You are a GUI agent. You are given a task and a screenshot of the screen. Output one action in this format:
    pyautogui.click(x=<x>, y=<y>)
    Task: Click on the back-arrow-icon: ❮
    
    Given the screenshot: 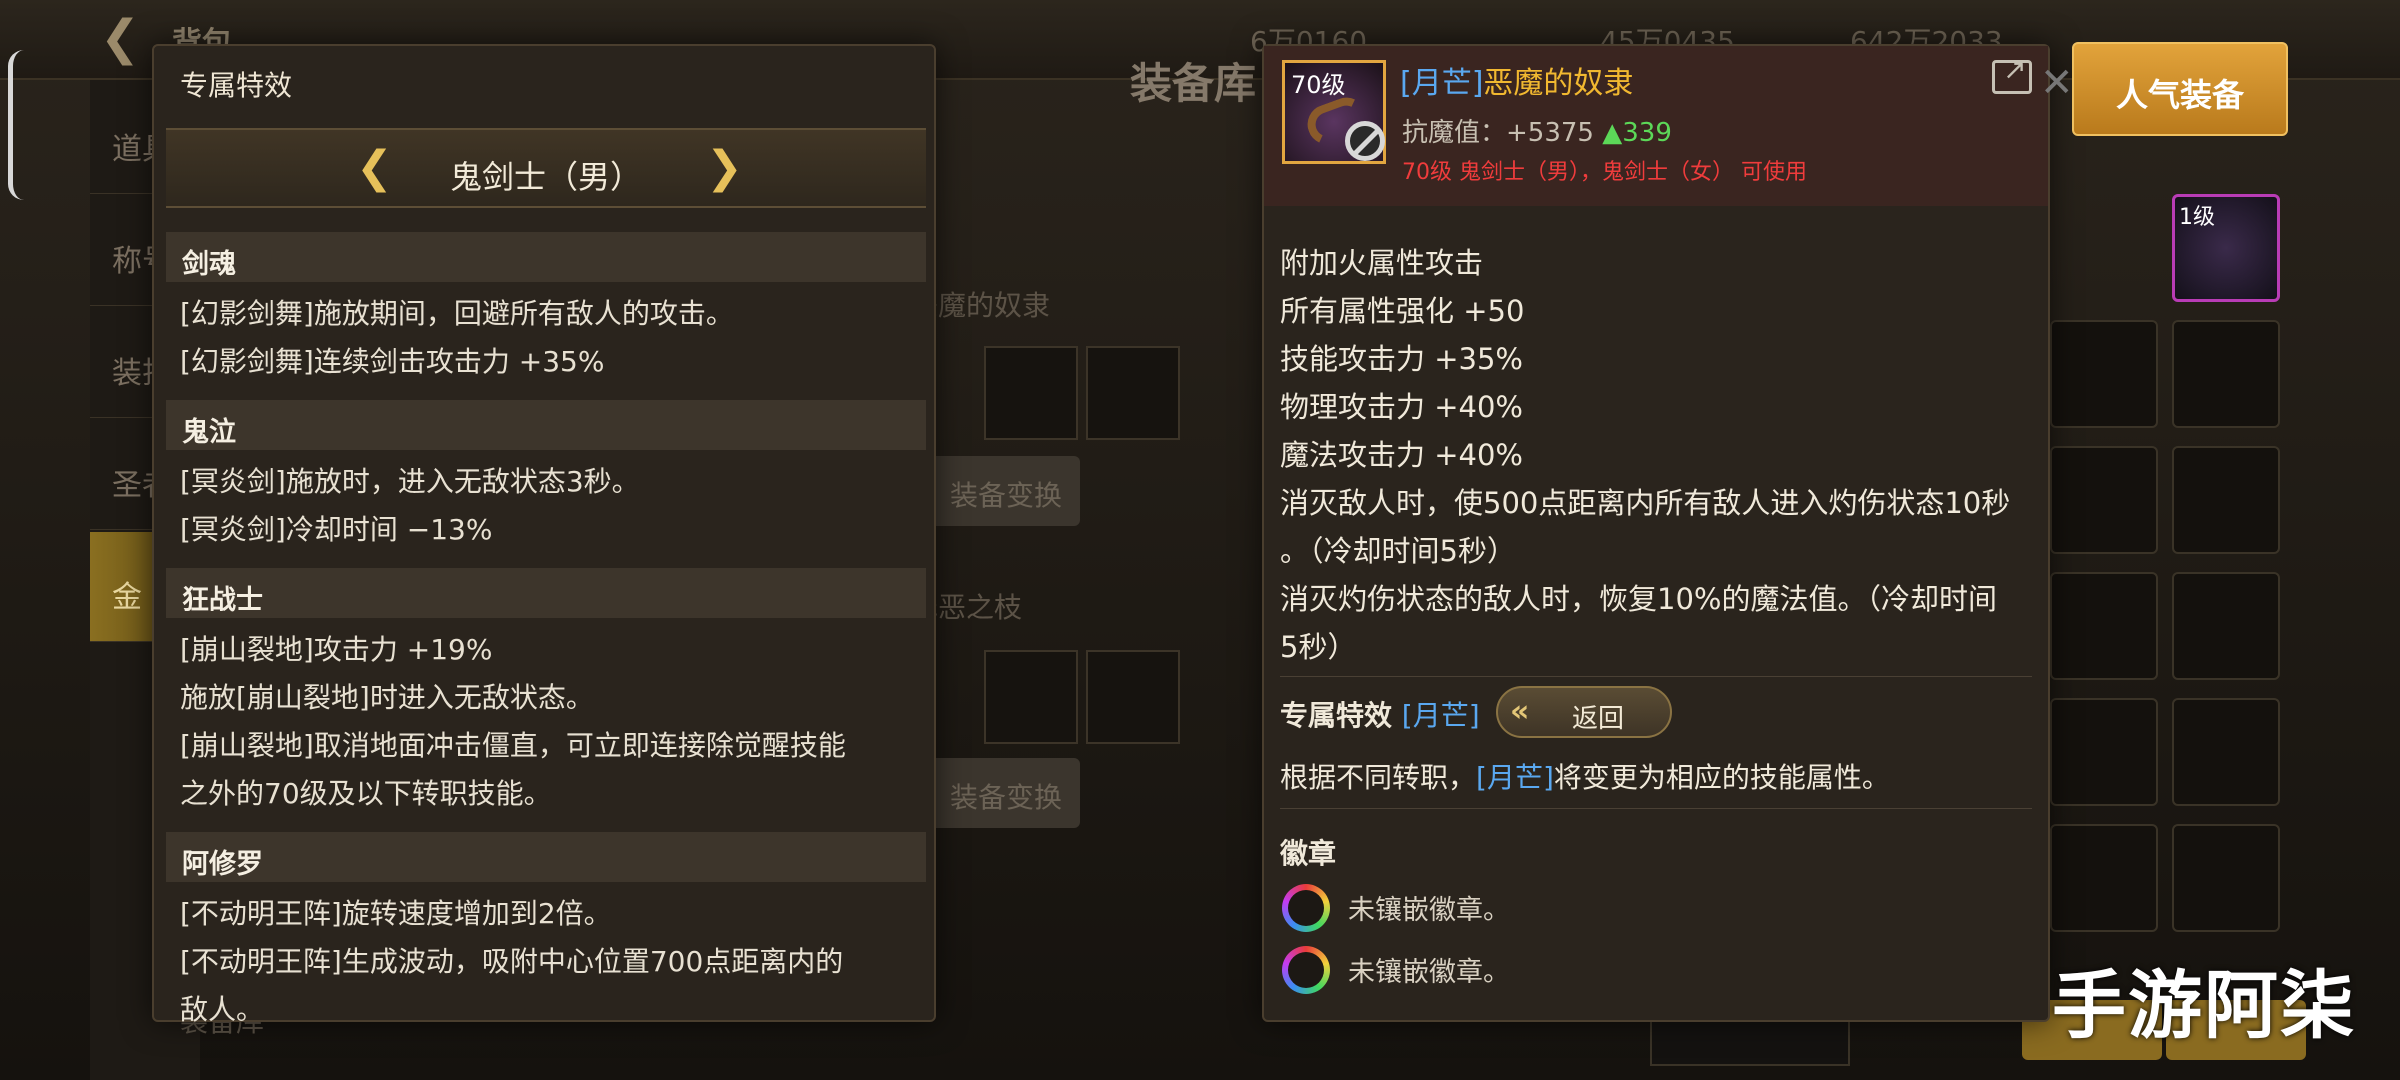 What is the action you would take?
    pyautogui.click(x=124, y=38)
    